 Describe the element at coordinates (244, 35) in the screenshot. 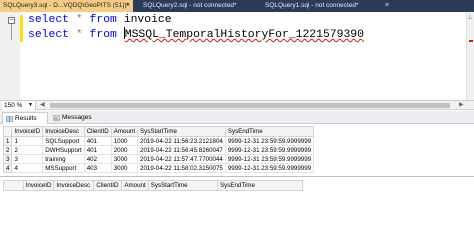

I see `table-identifier-error: MSSQL_TemporalHistoryFor_1221579390` at that location.